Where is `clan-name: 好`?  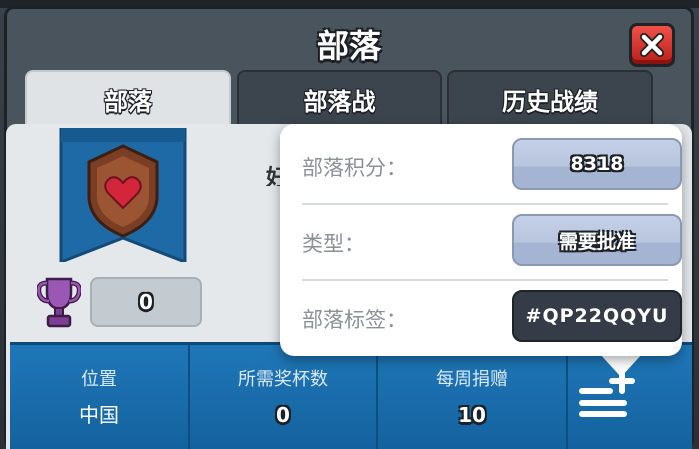
clan-name: 好 is located at coordinates (273, 176).